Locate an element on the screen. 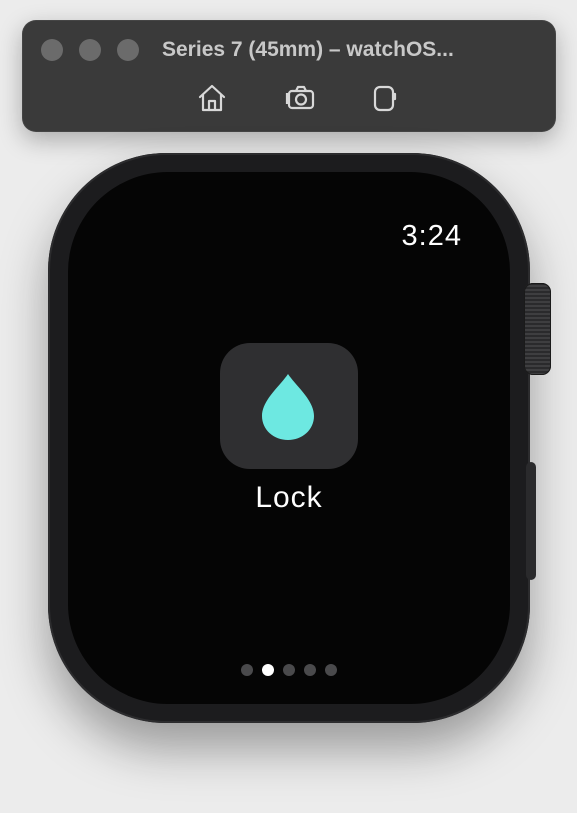 This screenshot has width=577, height=813. lock-app-icon is located at coordinates (289, 406).